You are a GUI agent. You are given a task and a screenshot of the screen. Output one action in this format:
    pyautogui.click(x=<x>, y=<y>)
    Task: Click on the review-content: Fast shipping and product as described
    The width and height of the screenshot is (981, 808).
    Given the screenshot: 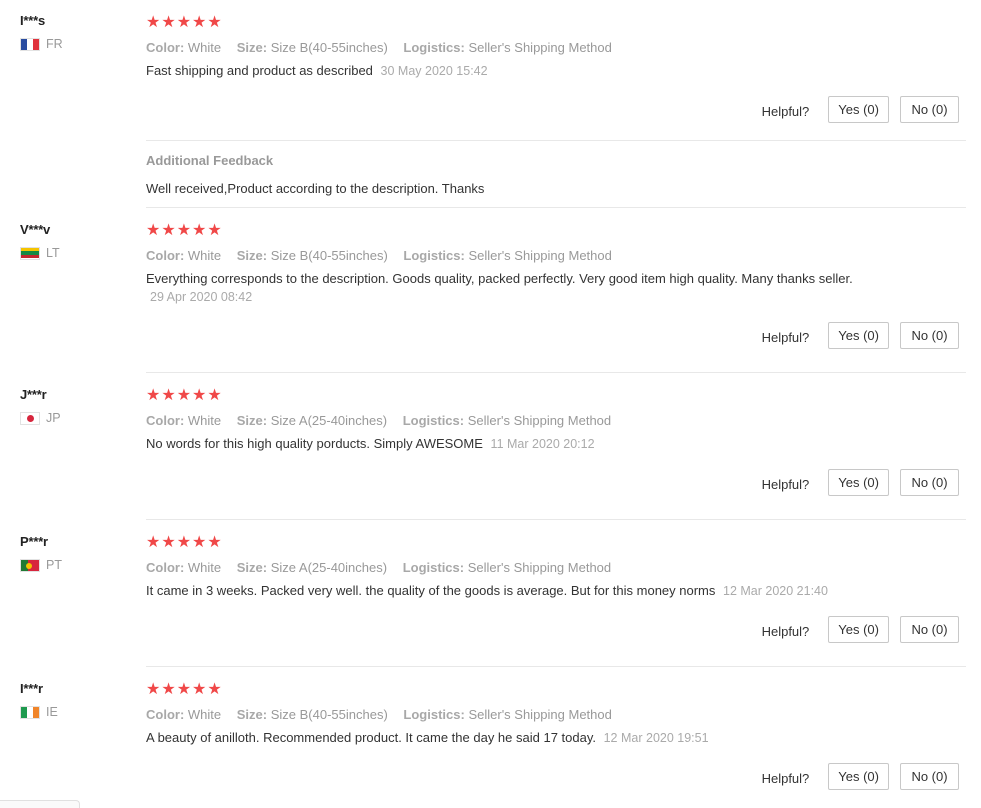 What is the action you would take?
    pyautogui.click(x=259, y=70)
    